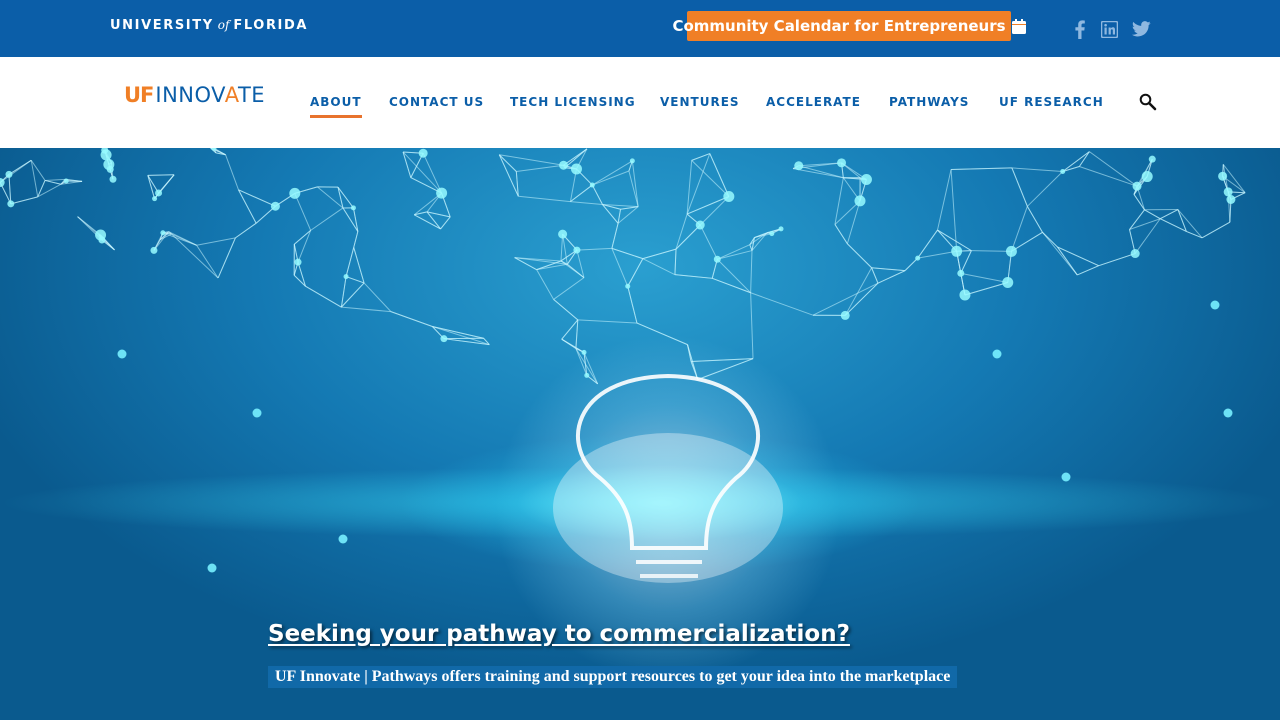 The width and height of the screenshot is (1280, 720). Describe the element at coordinates (573, 102) in the screenshot. I see `nav-tech-licensing: TECH LICENSING` at that location.